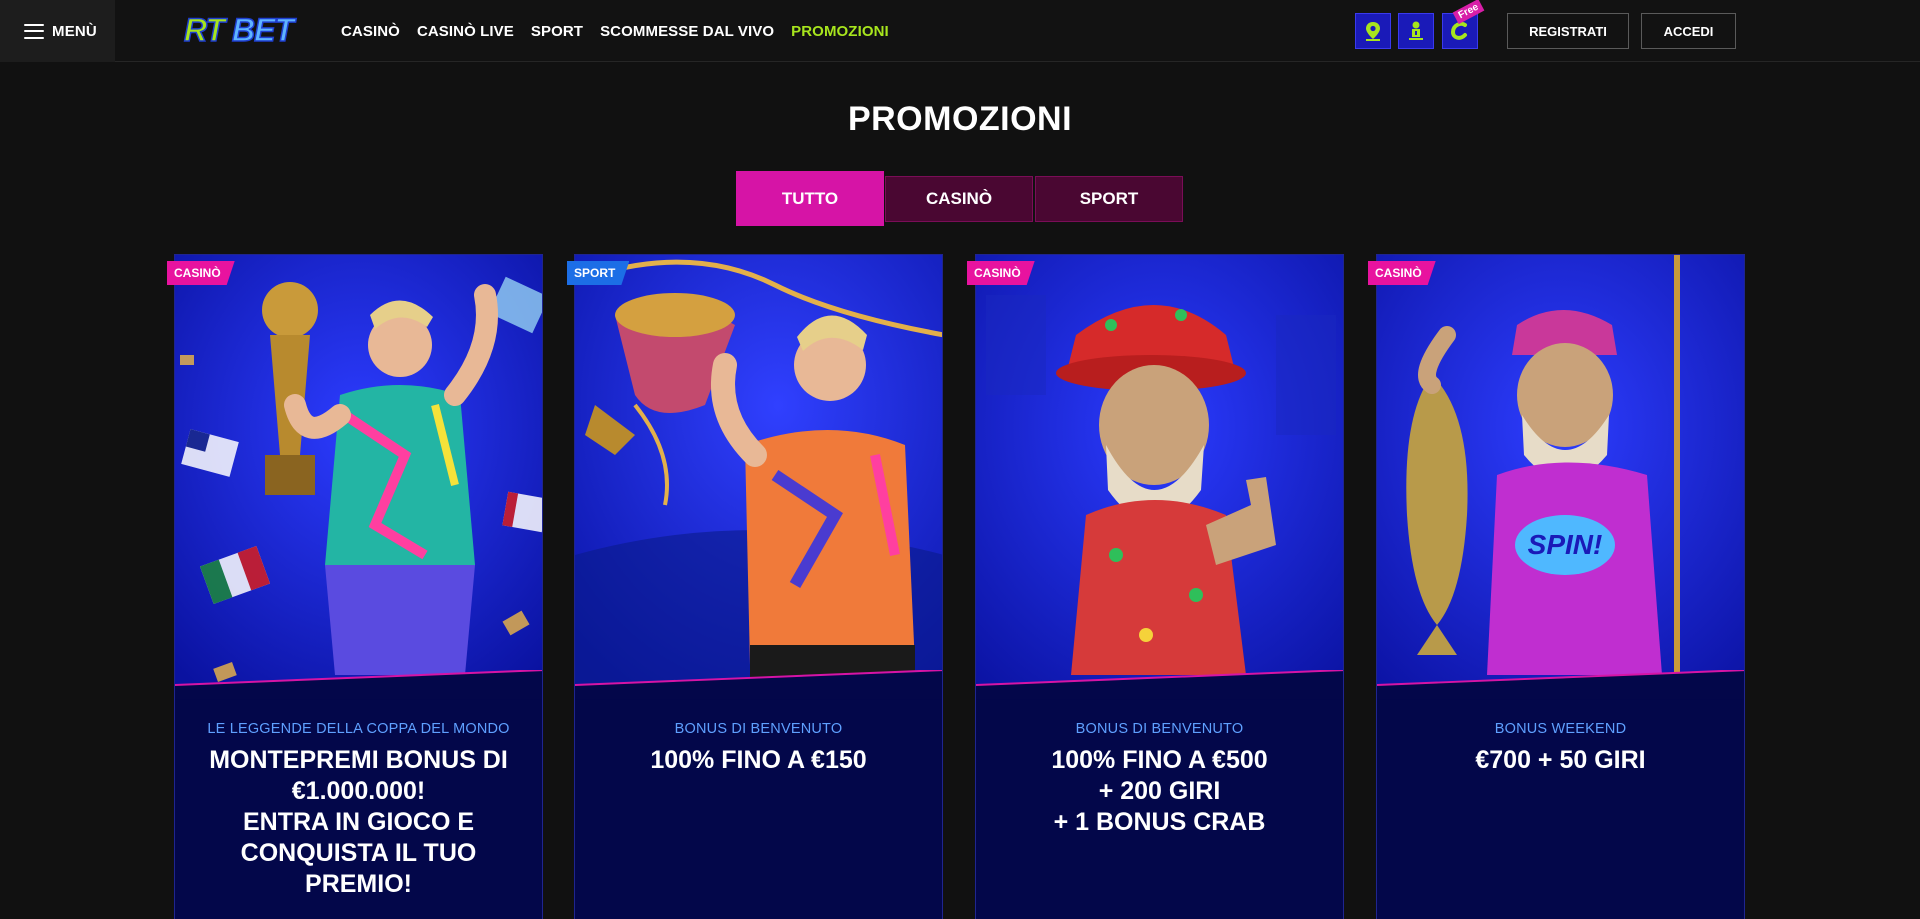  What do you see at coordinates (264, 30) in the screenshot?
I see `svg-text: BET` at bounding box center [264, 30].